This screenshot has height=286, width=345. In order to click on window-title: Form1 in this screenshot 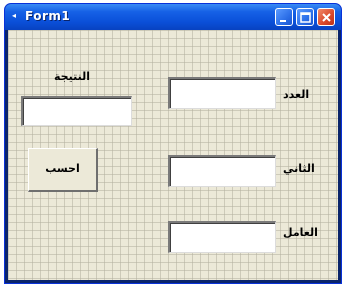, I will do `click(48, 16)`.